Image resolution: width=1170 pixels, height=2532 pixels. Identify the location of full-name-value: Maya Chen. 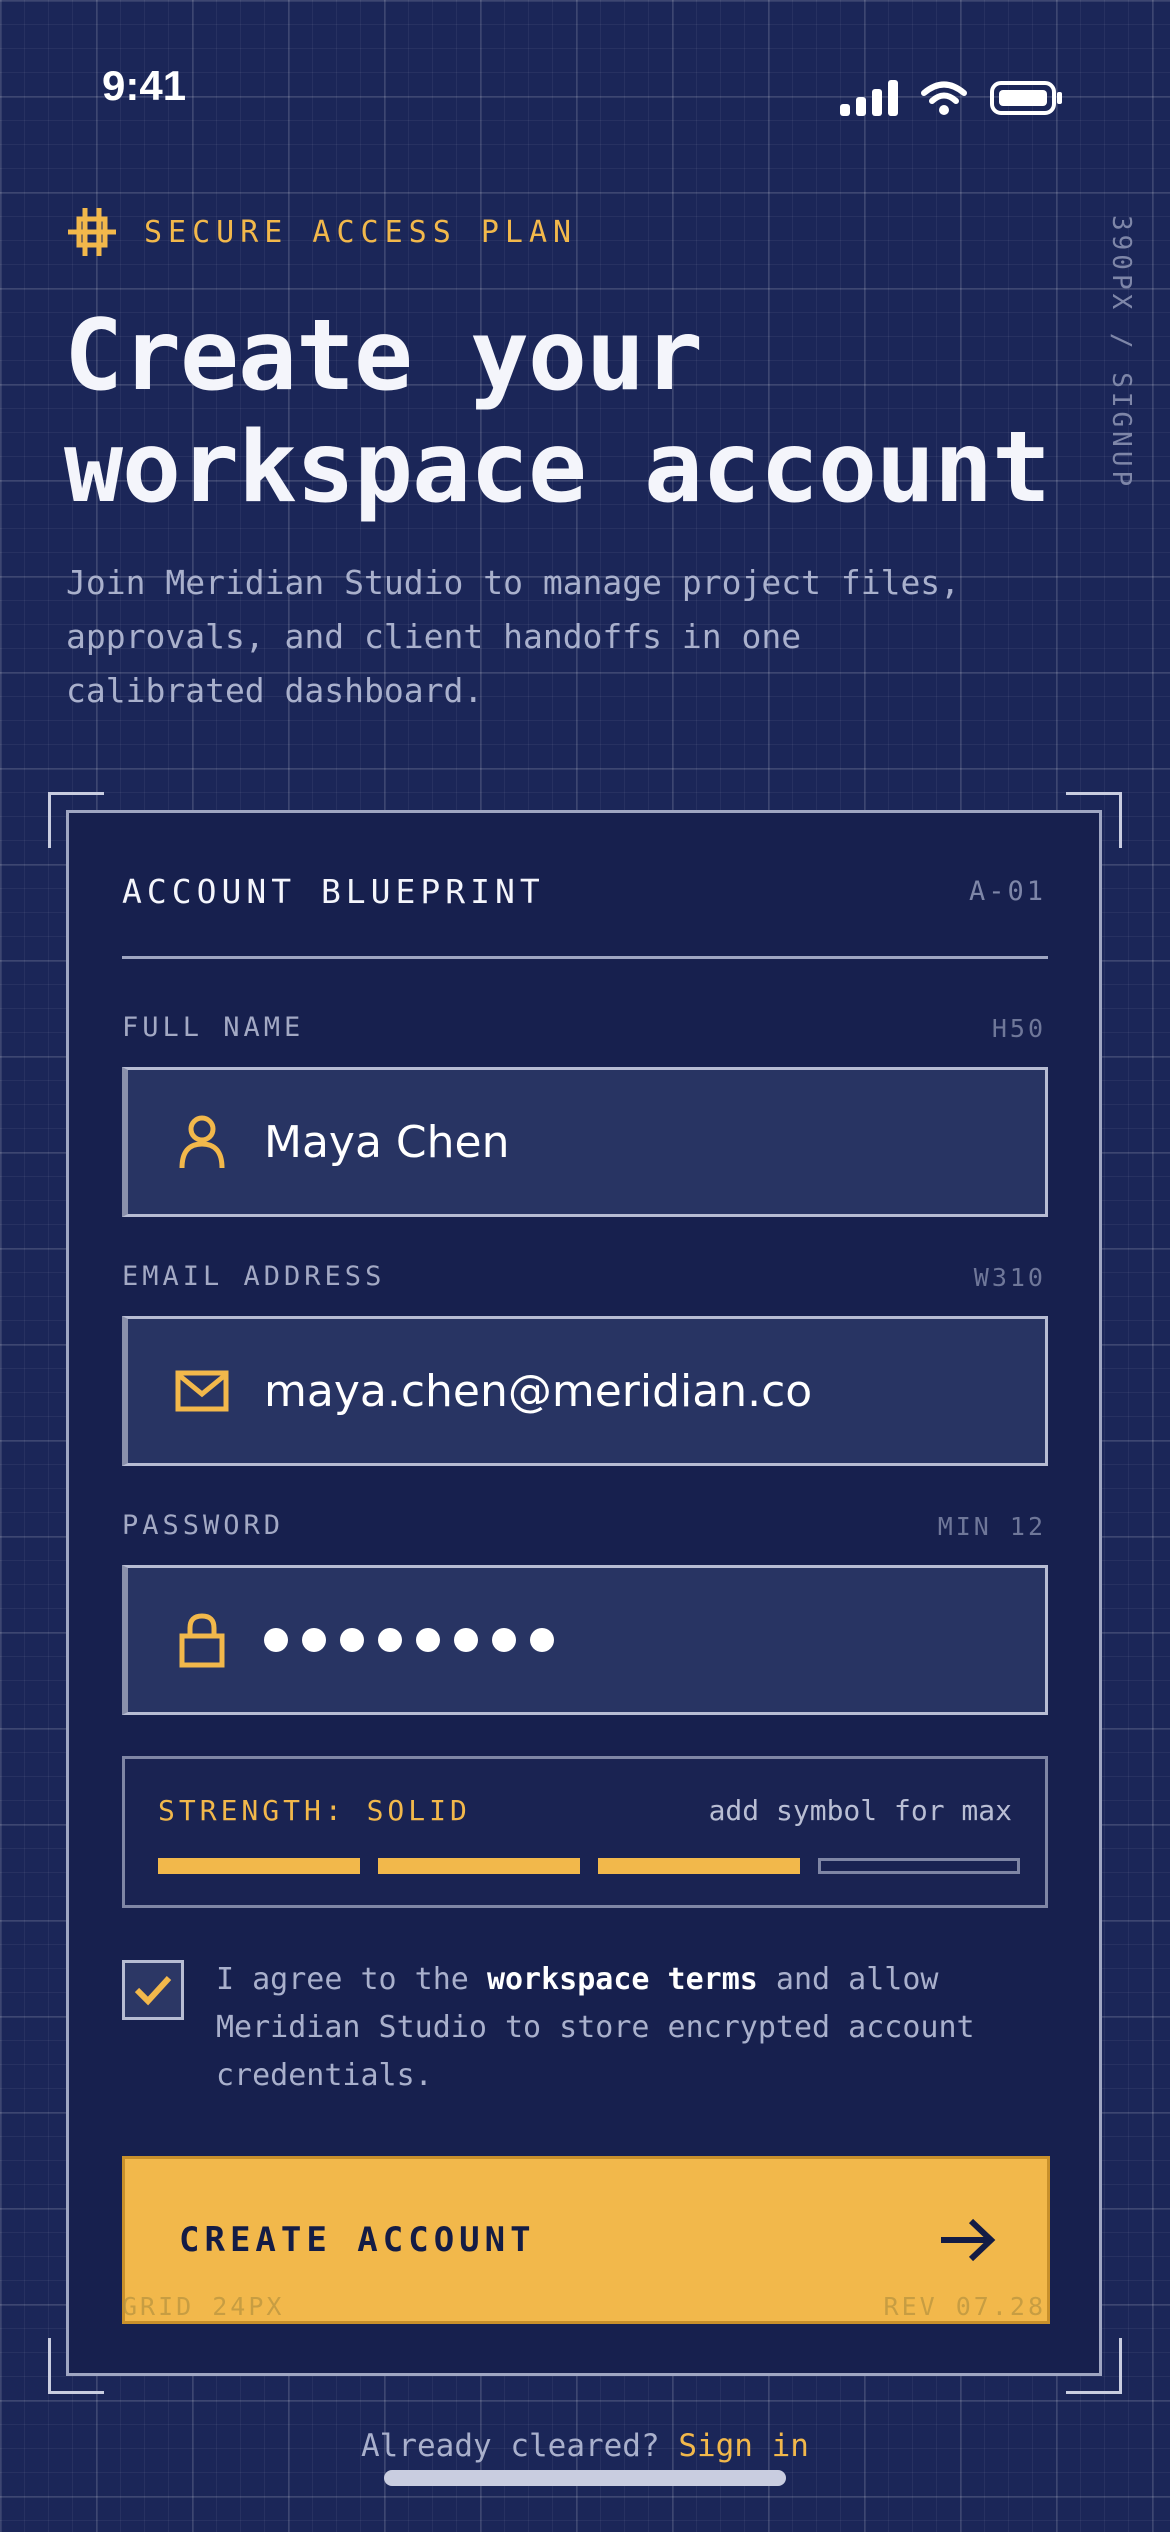
(387, 1142).